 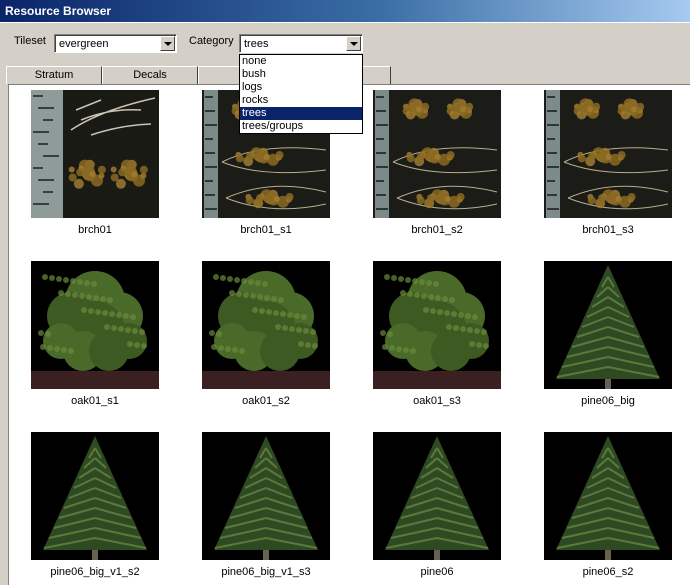 I want to click on tileset-value: evergreen, so click(x=84, y=44).